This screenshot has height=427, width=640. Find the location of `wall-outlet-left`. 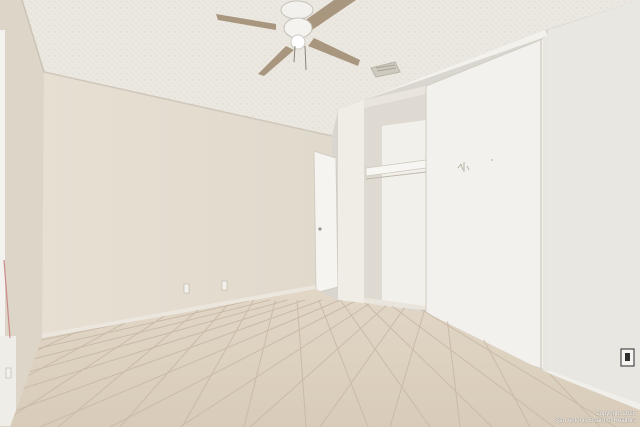

wall-outlet-left is located at coordinates (8, 373).